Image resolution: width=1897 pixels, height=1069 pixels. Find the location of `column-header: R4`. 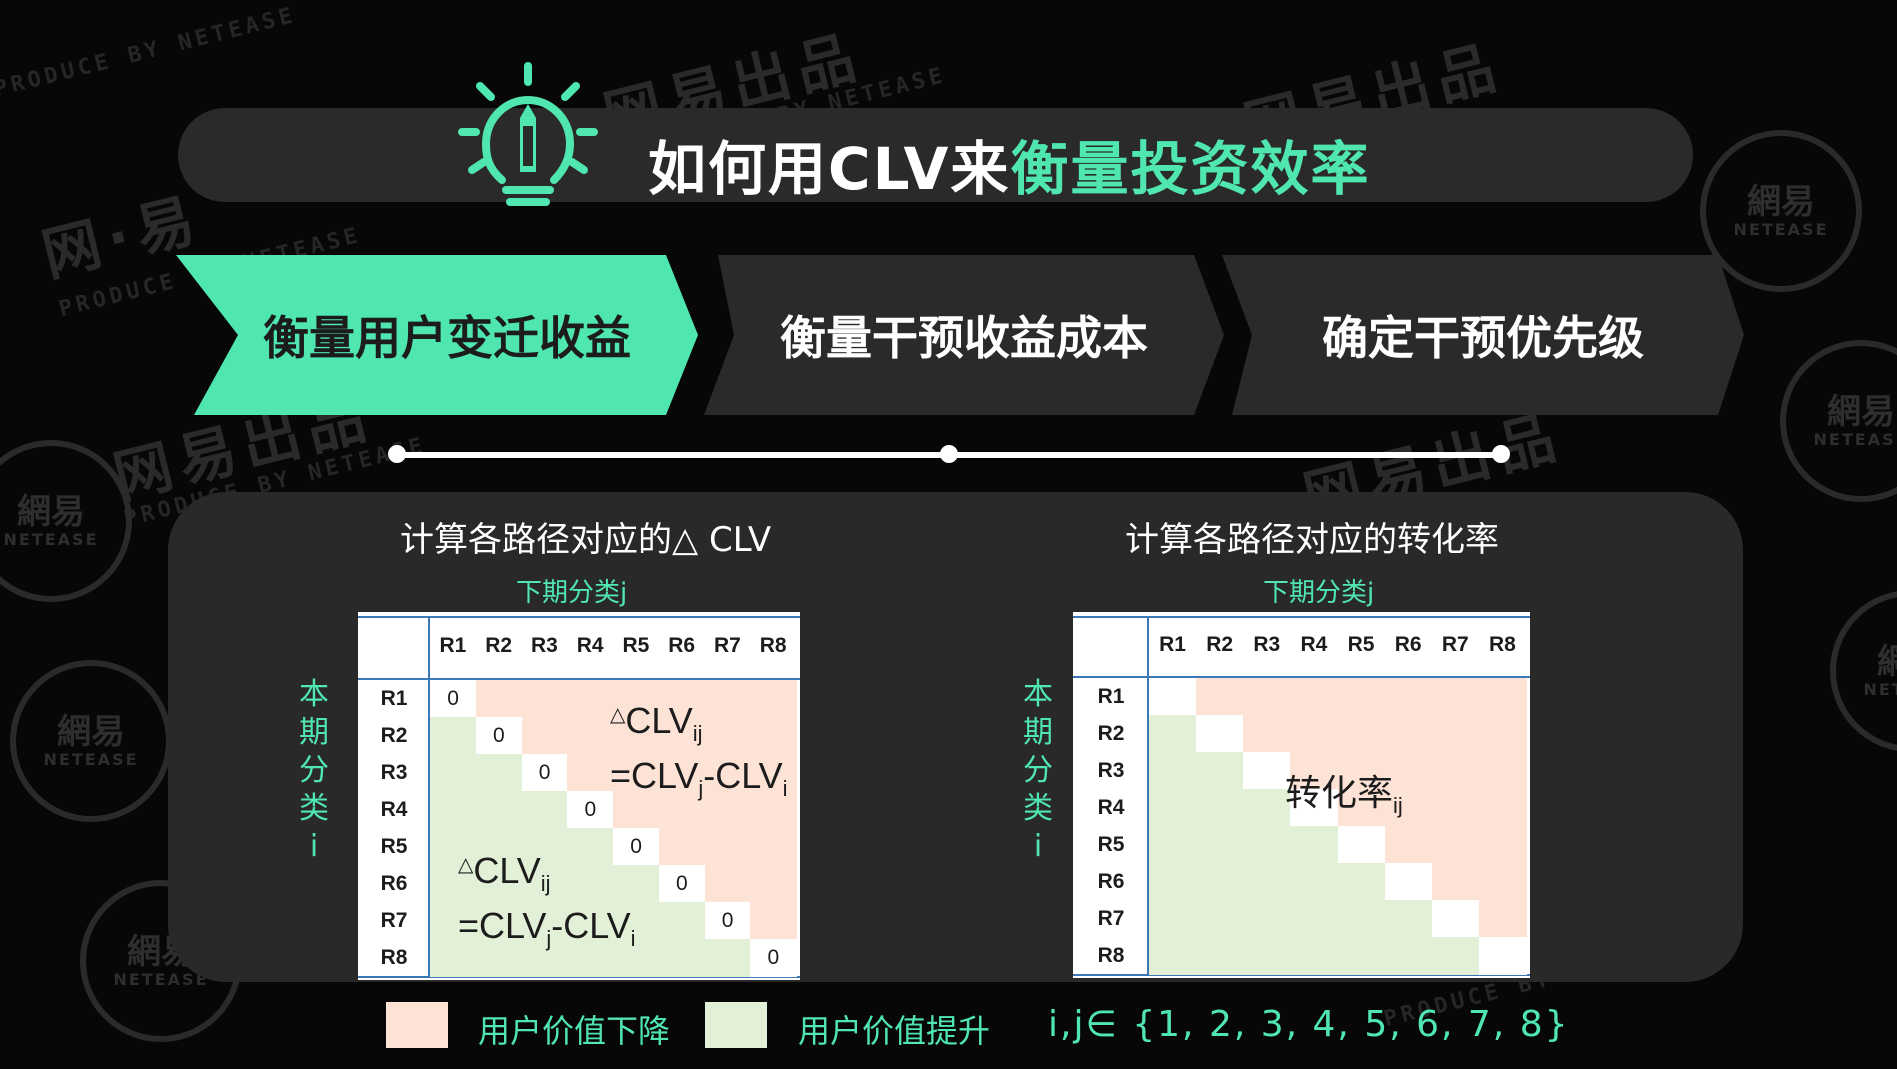

column-header: R4 is located at coordinates (590, 645).